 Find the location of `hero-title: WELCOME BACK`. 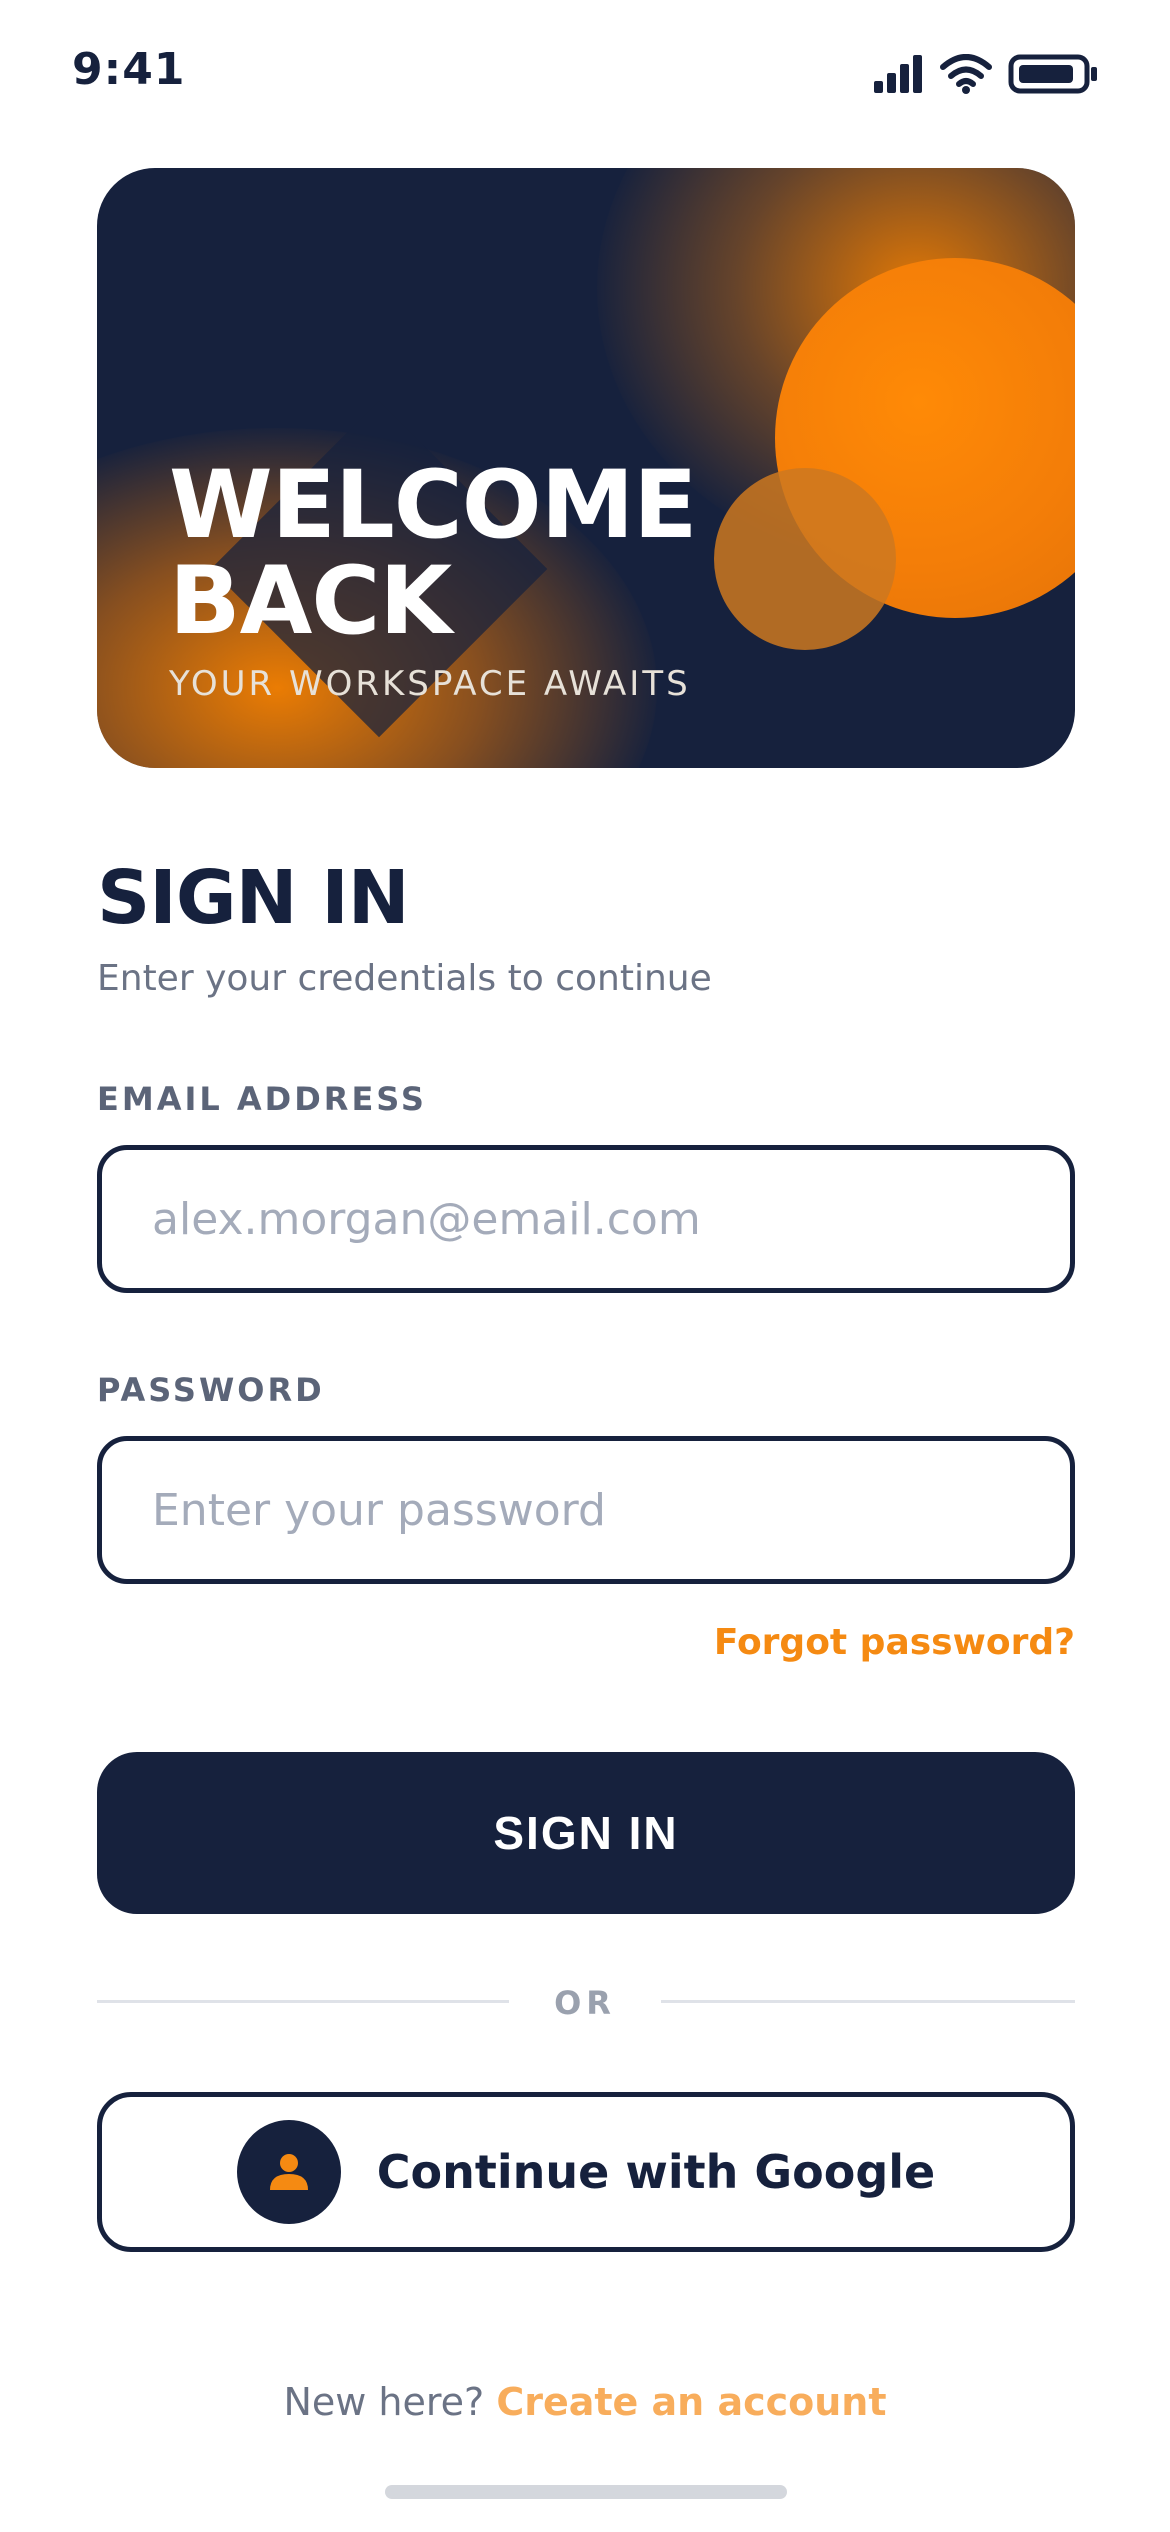

hero-title: WELCOME BACK is located at coordinates (433, 553).